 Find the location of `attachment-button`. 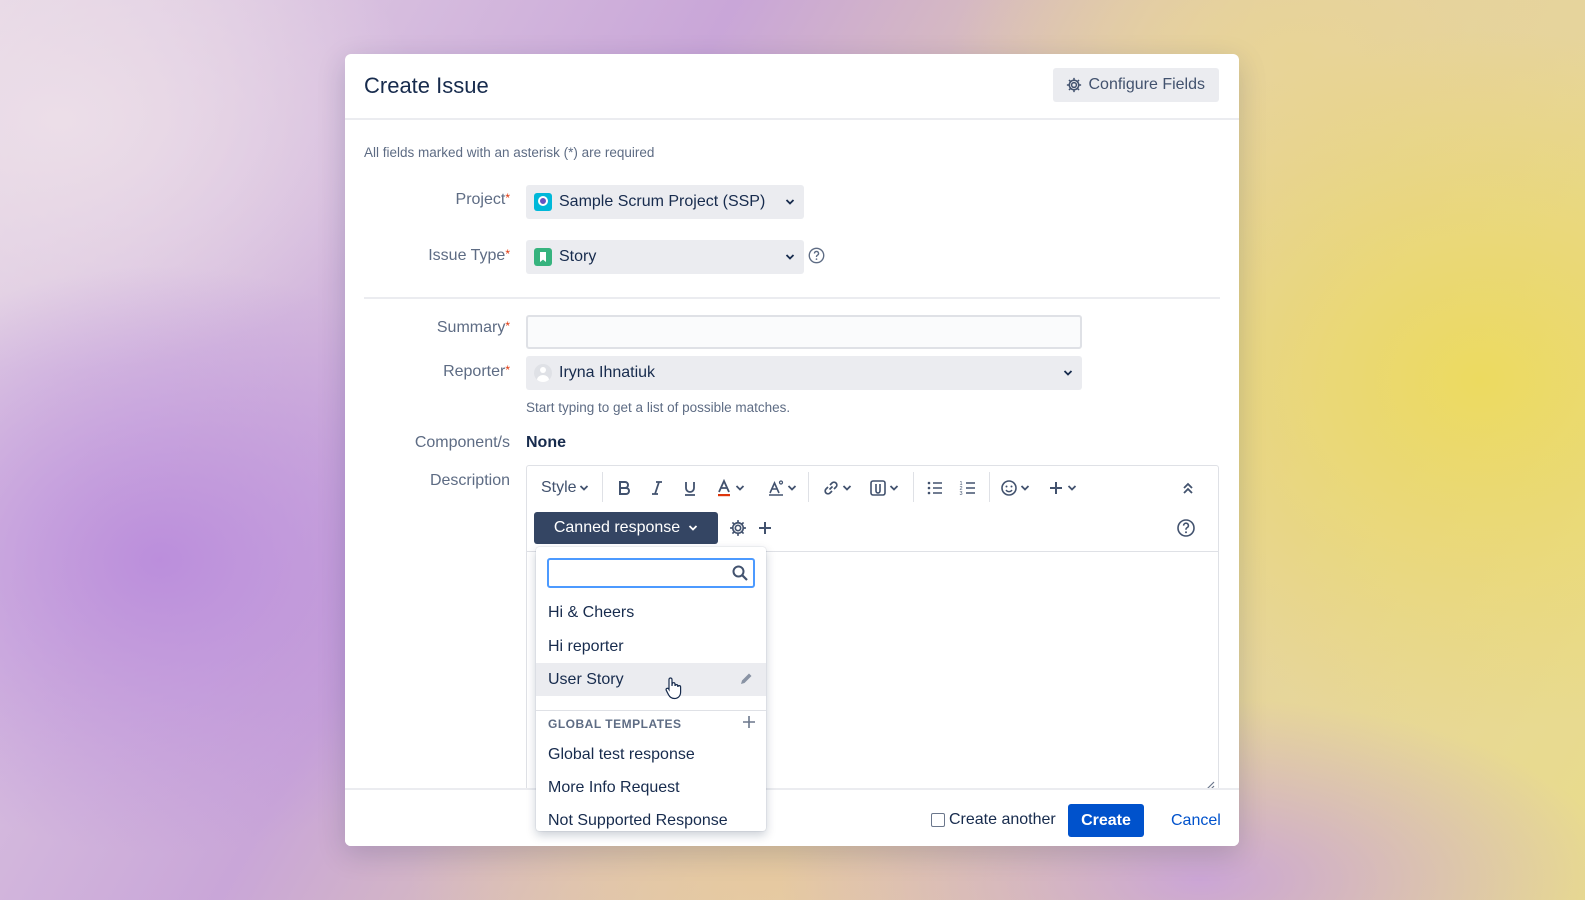

attachment-button is located at coordinates (884, 488).